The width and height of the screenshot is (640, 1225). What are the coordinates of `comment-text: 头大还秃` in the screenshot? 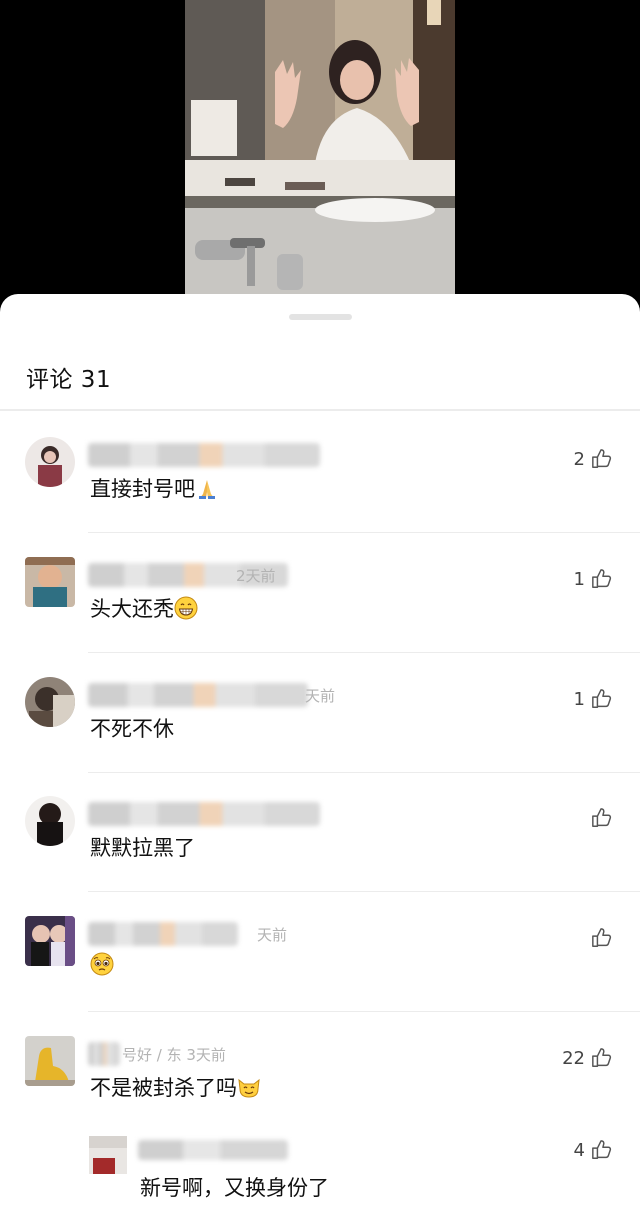 It's located at (144, 608).